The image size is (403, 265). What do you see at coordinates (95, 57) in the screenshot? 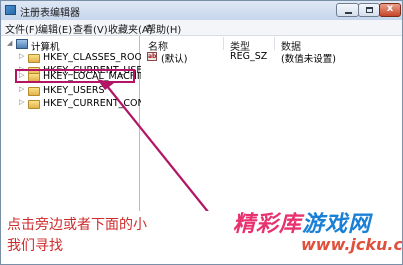
I see `tree-item-label: HKEY_CLASSES_ROOT` at bounding box center [95, 57].